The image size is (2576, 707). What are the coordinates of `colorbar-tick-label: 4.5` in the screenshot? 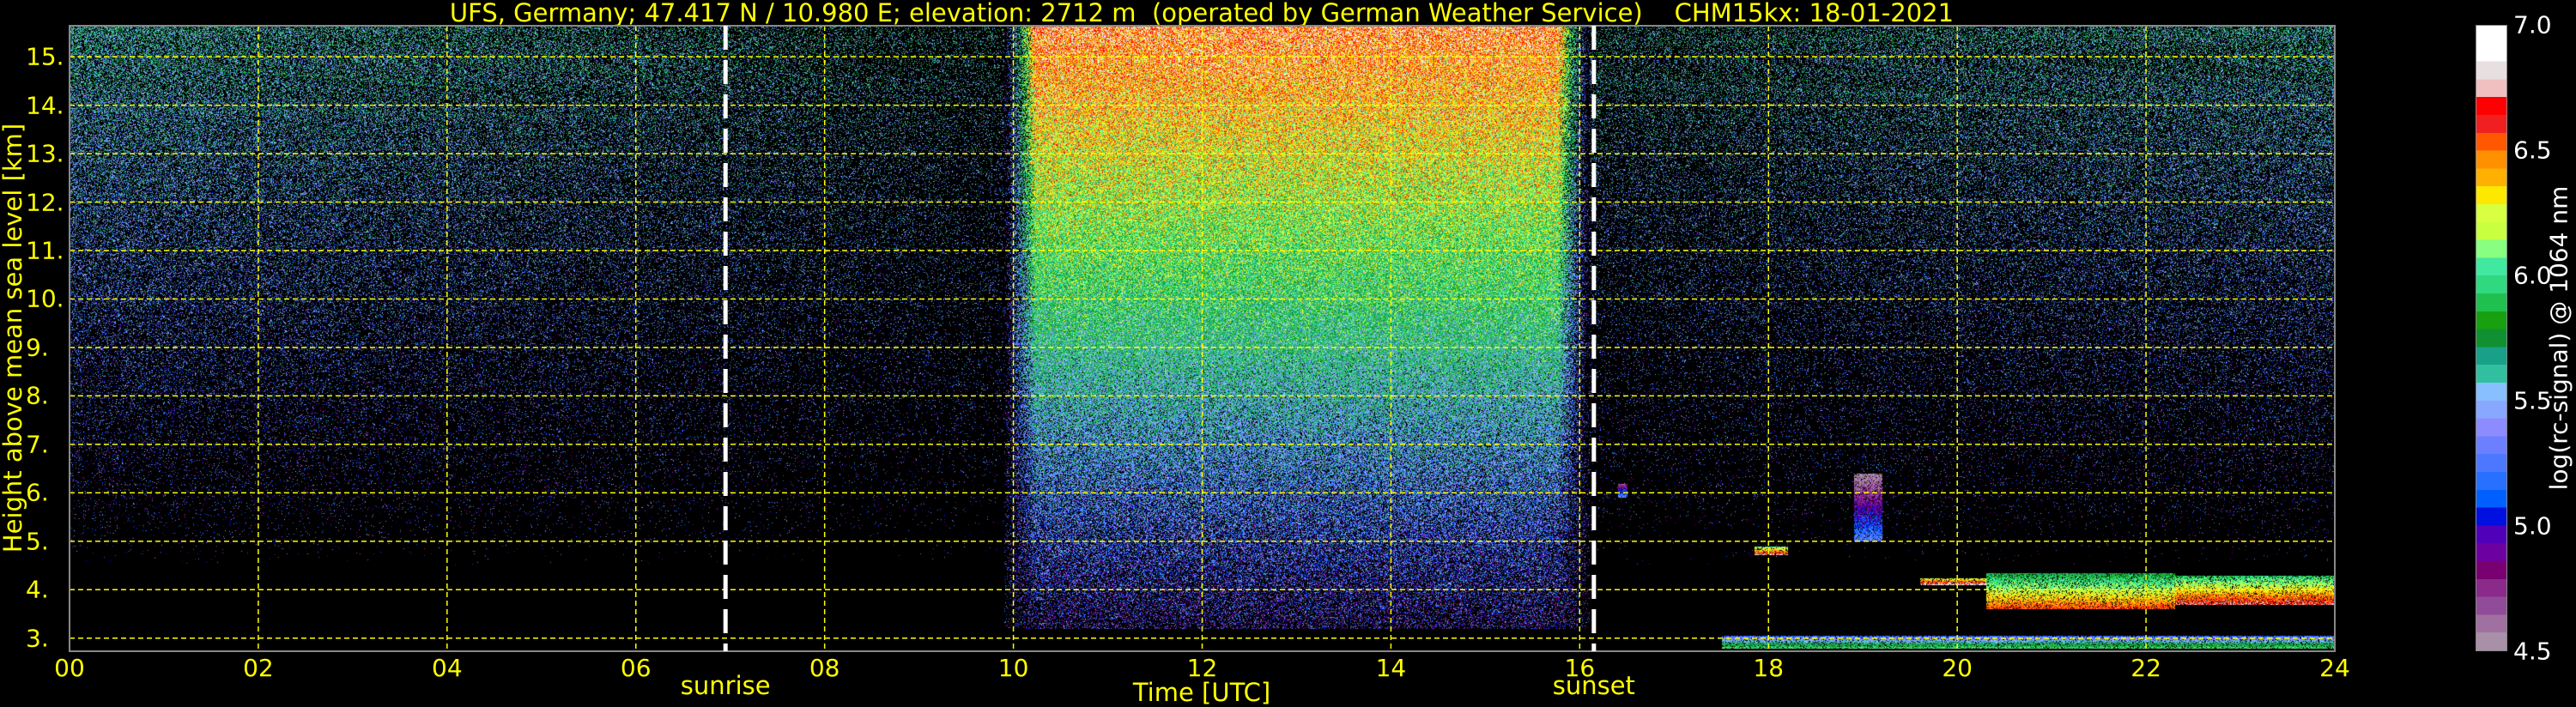 It's located at (2532, 651).